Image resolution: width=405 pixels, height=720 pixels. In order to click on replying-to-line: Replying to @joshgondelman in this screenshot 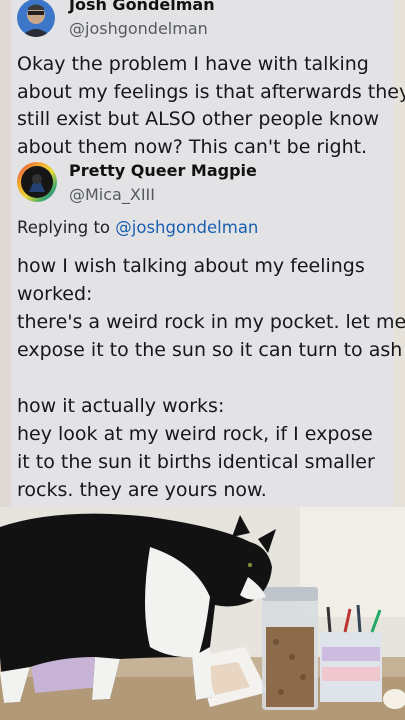, I will do `click(137, 227)`.